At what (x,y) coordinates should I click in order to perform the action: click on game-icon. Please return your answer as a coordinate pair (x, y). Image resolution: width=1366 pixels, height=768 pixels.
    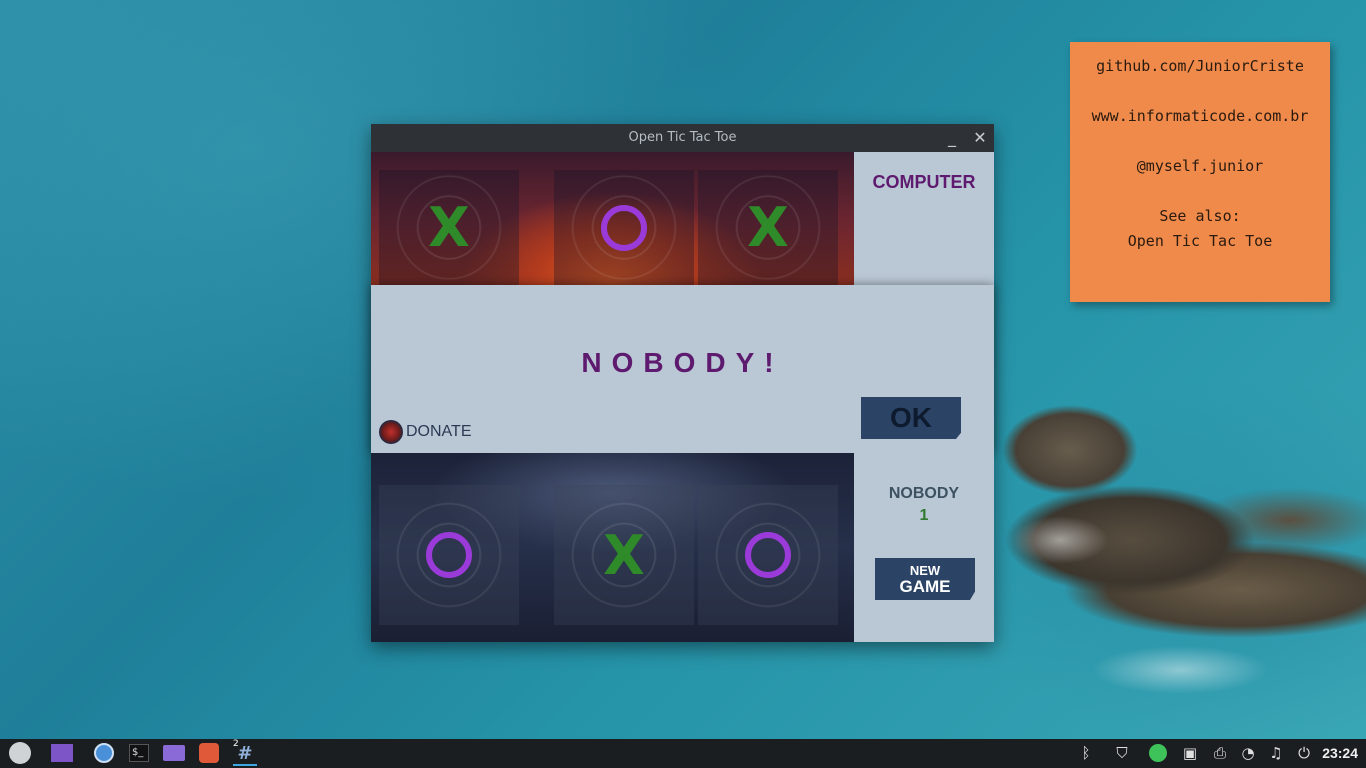
    Looking at the image, I should click on (209, 753).